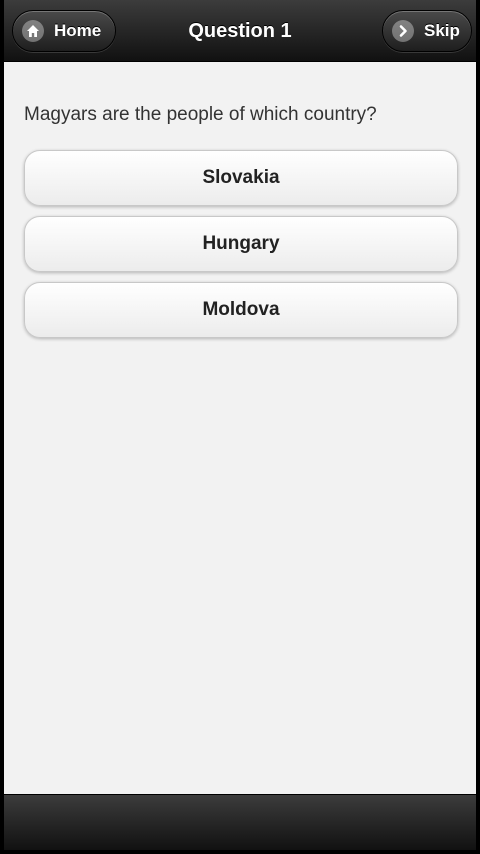 The height and width of the screenshot is (854, 480). I want to click on answer-button: Slovakia, so click(241, 178).